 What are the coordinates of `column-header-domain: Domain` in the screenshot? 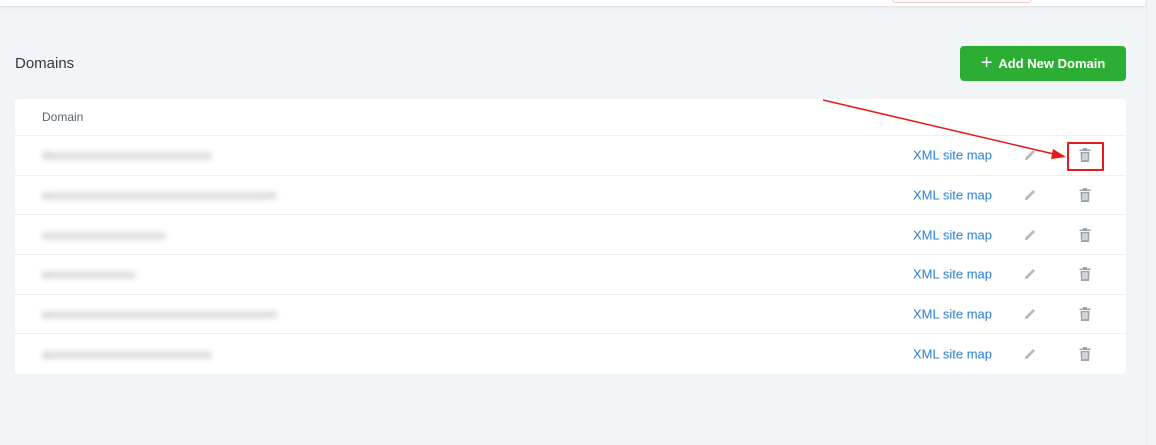 It's located at (63, 117).